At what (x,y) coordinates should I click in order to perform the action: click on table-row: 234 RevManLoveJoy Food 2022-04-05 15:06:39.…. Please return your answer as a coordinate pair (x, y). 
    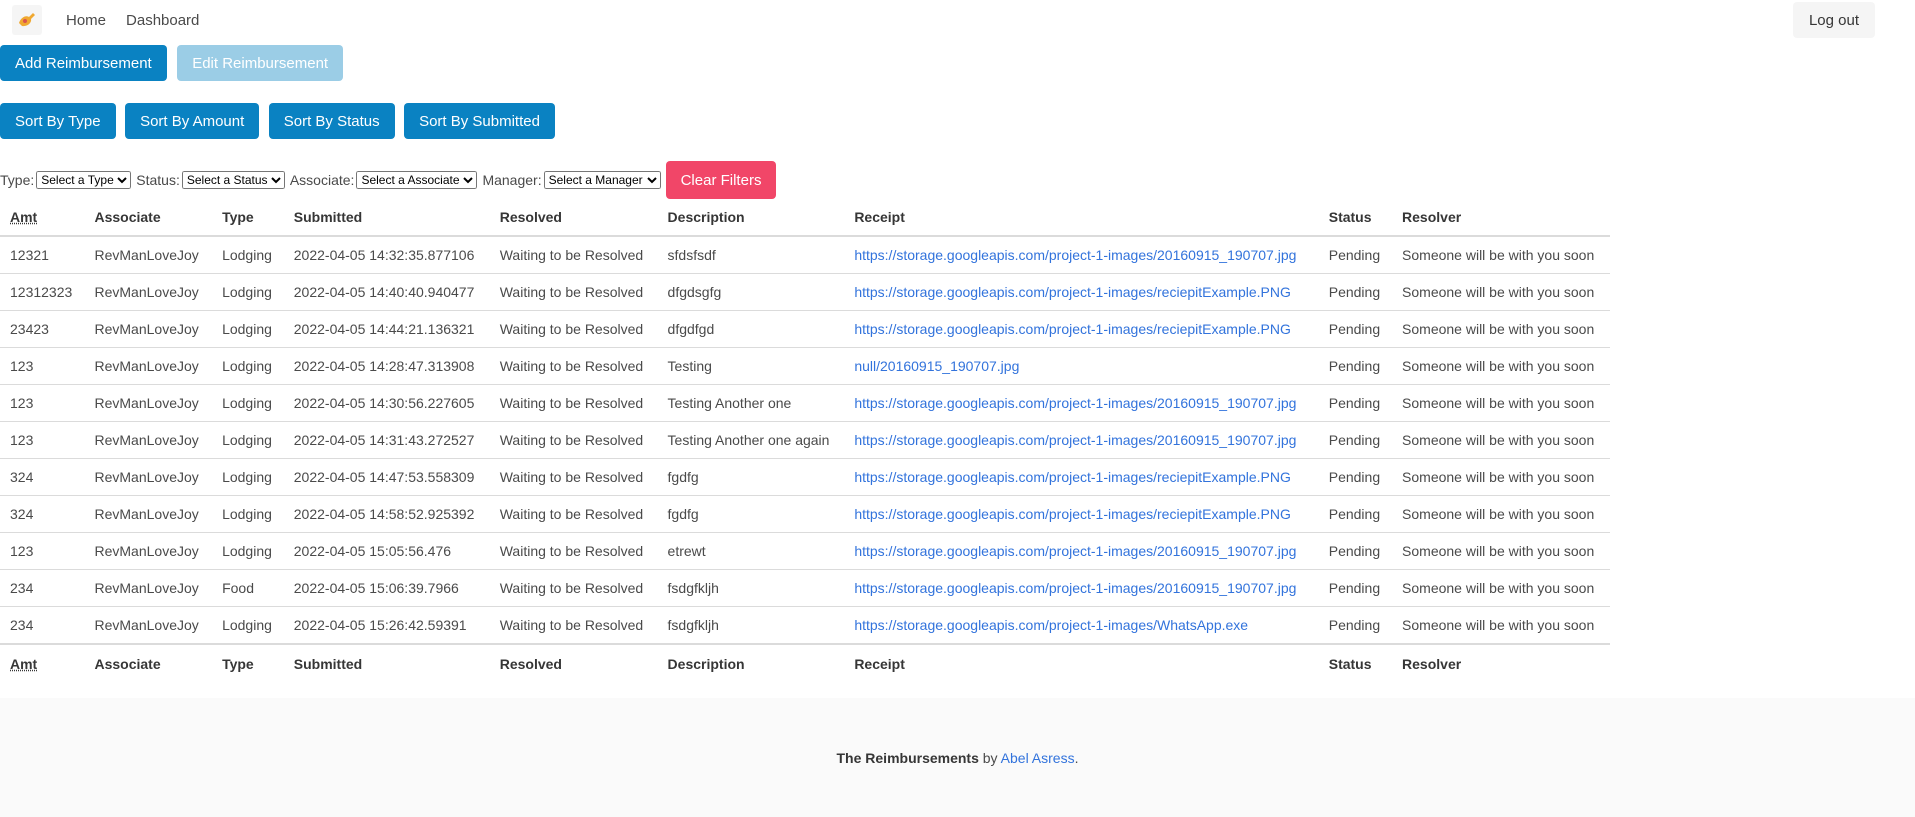
    Looking at the image, I should click on (805, 588).